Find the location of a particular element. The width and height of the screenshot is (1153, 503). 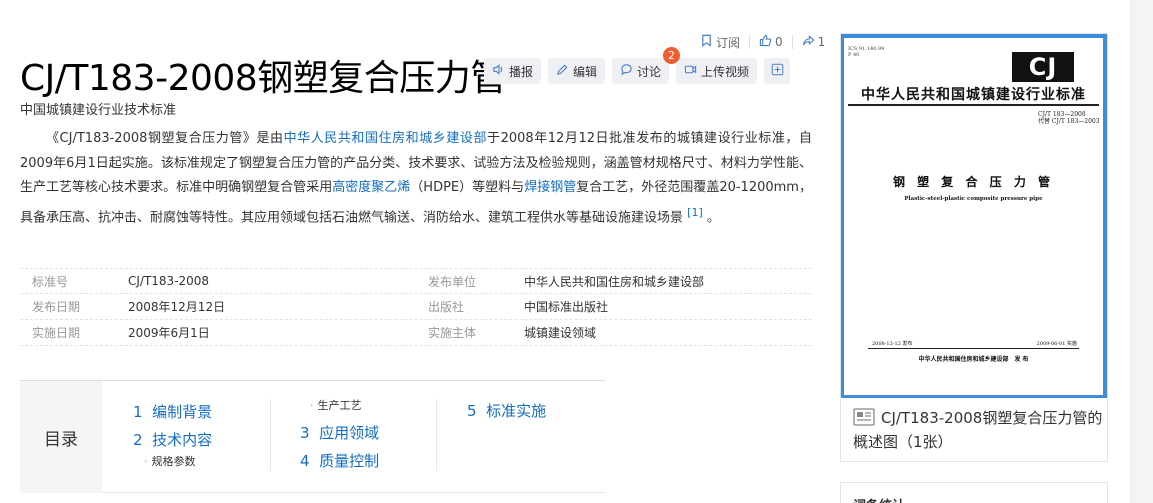

edit-button: 编辑 is located at coordinates (577, 71).